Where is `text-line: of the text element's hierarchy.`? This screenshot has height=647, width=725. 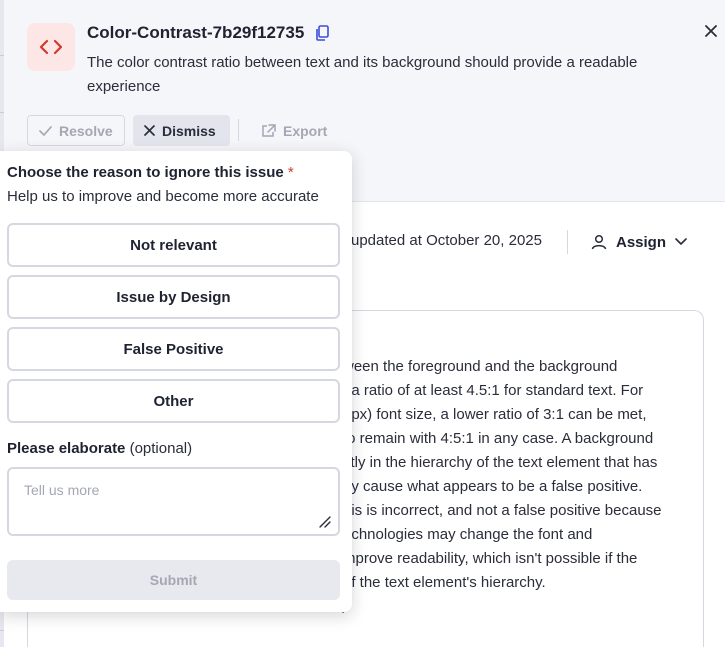
text-line: of the text element's hierarchy. is located at coordinates (444, 582).